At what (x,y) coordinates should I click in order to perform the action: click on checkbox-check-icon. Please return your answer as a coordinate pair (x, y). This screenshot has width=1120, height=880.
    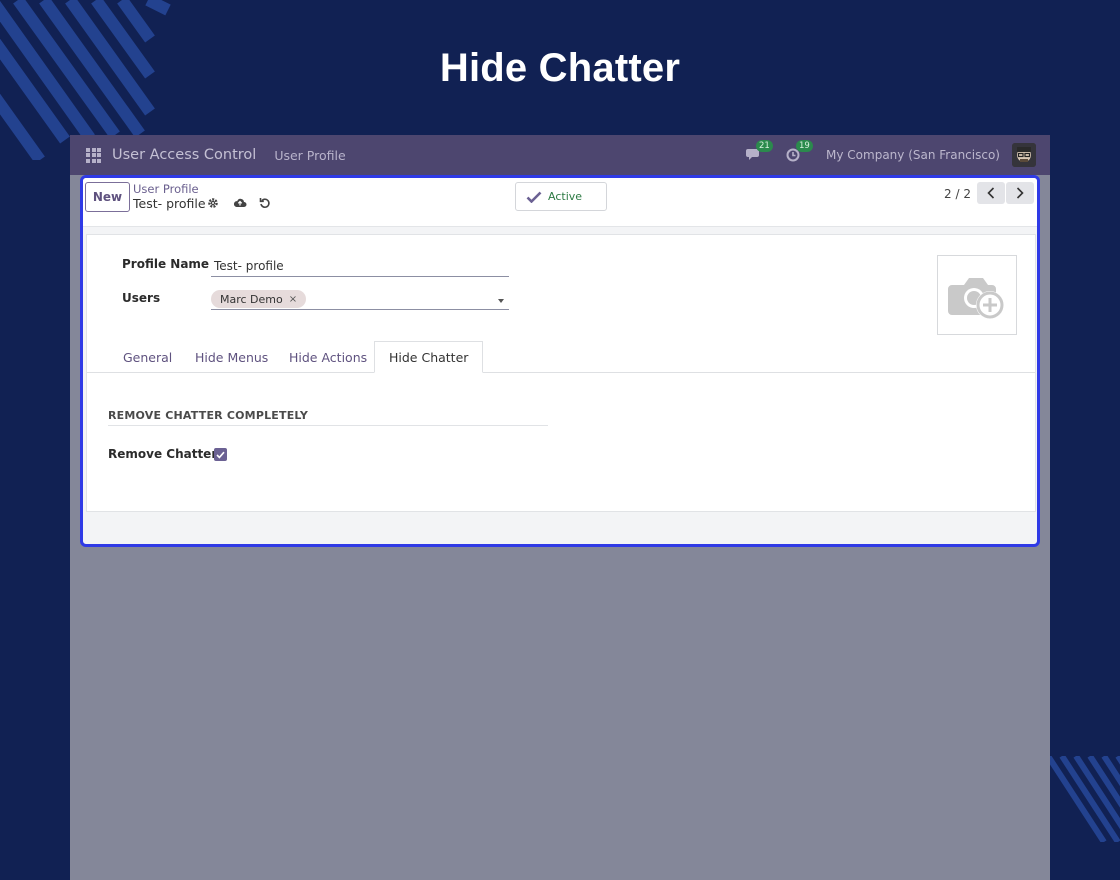
    Looking at the image, I should click on (220, 455).